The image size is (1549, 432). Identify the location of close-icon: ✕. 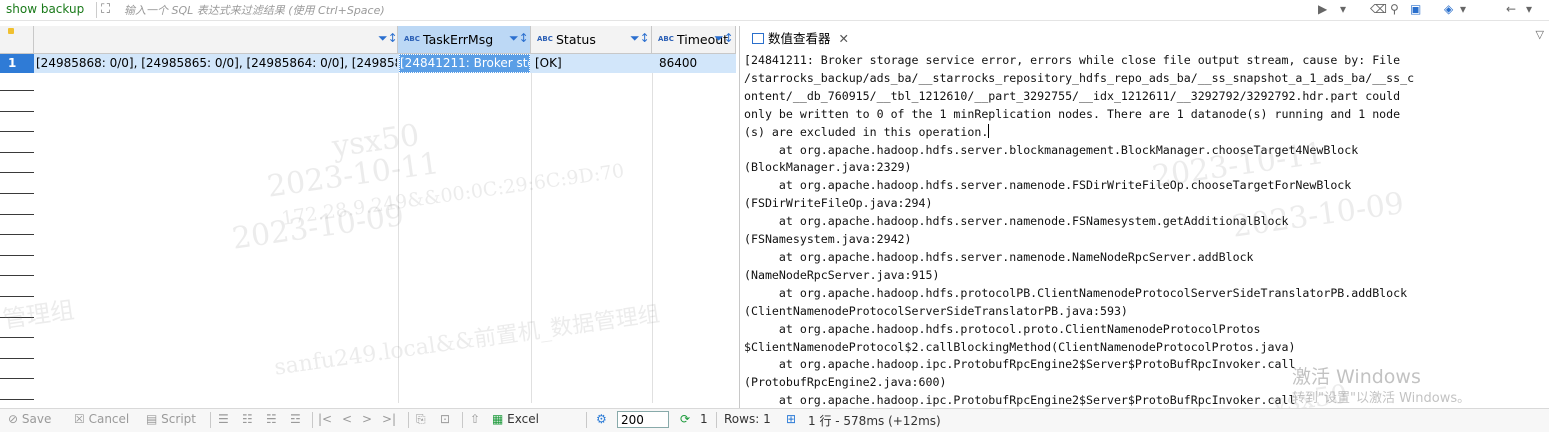
(844, 38).